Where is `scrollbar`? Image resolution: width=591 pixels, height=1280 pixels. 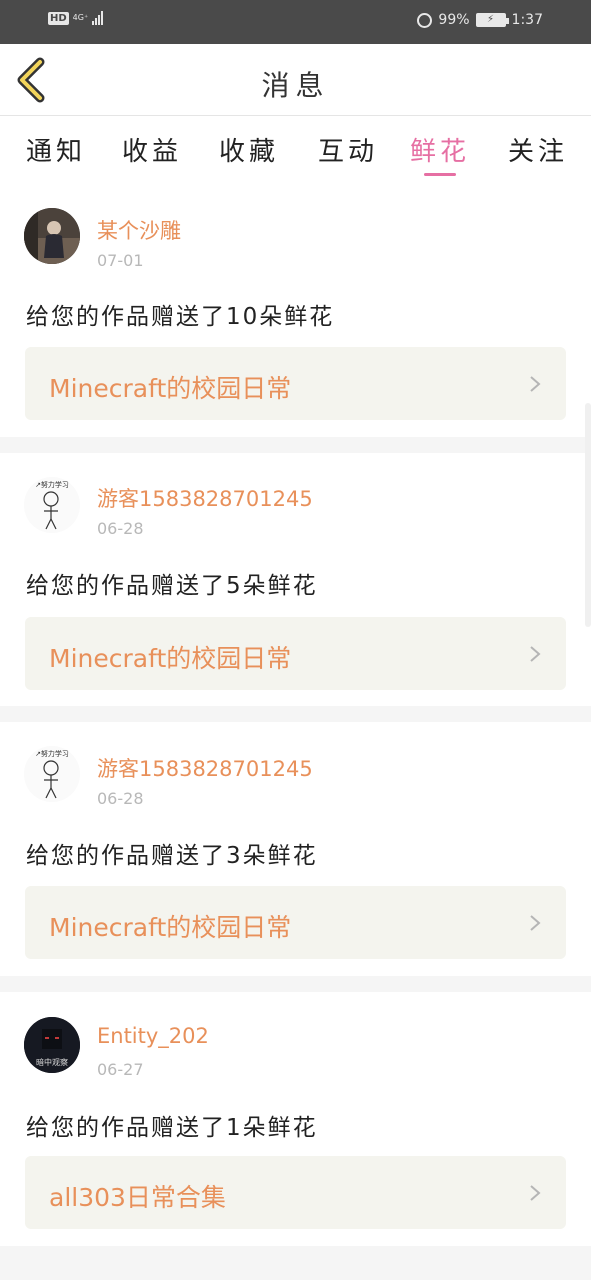
scrollbar is located at coordinates (588, 515).